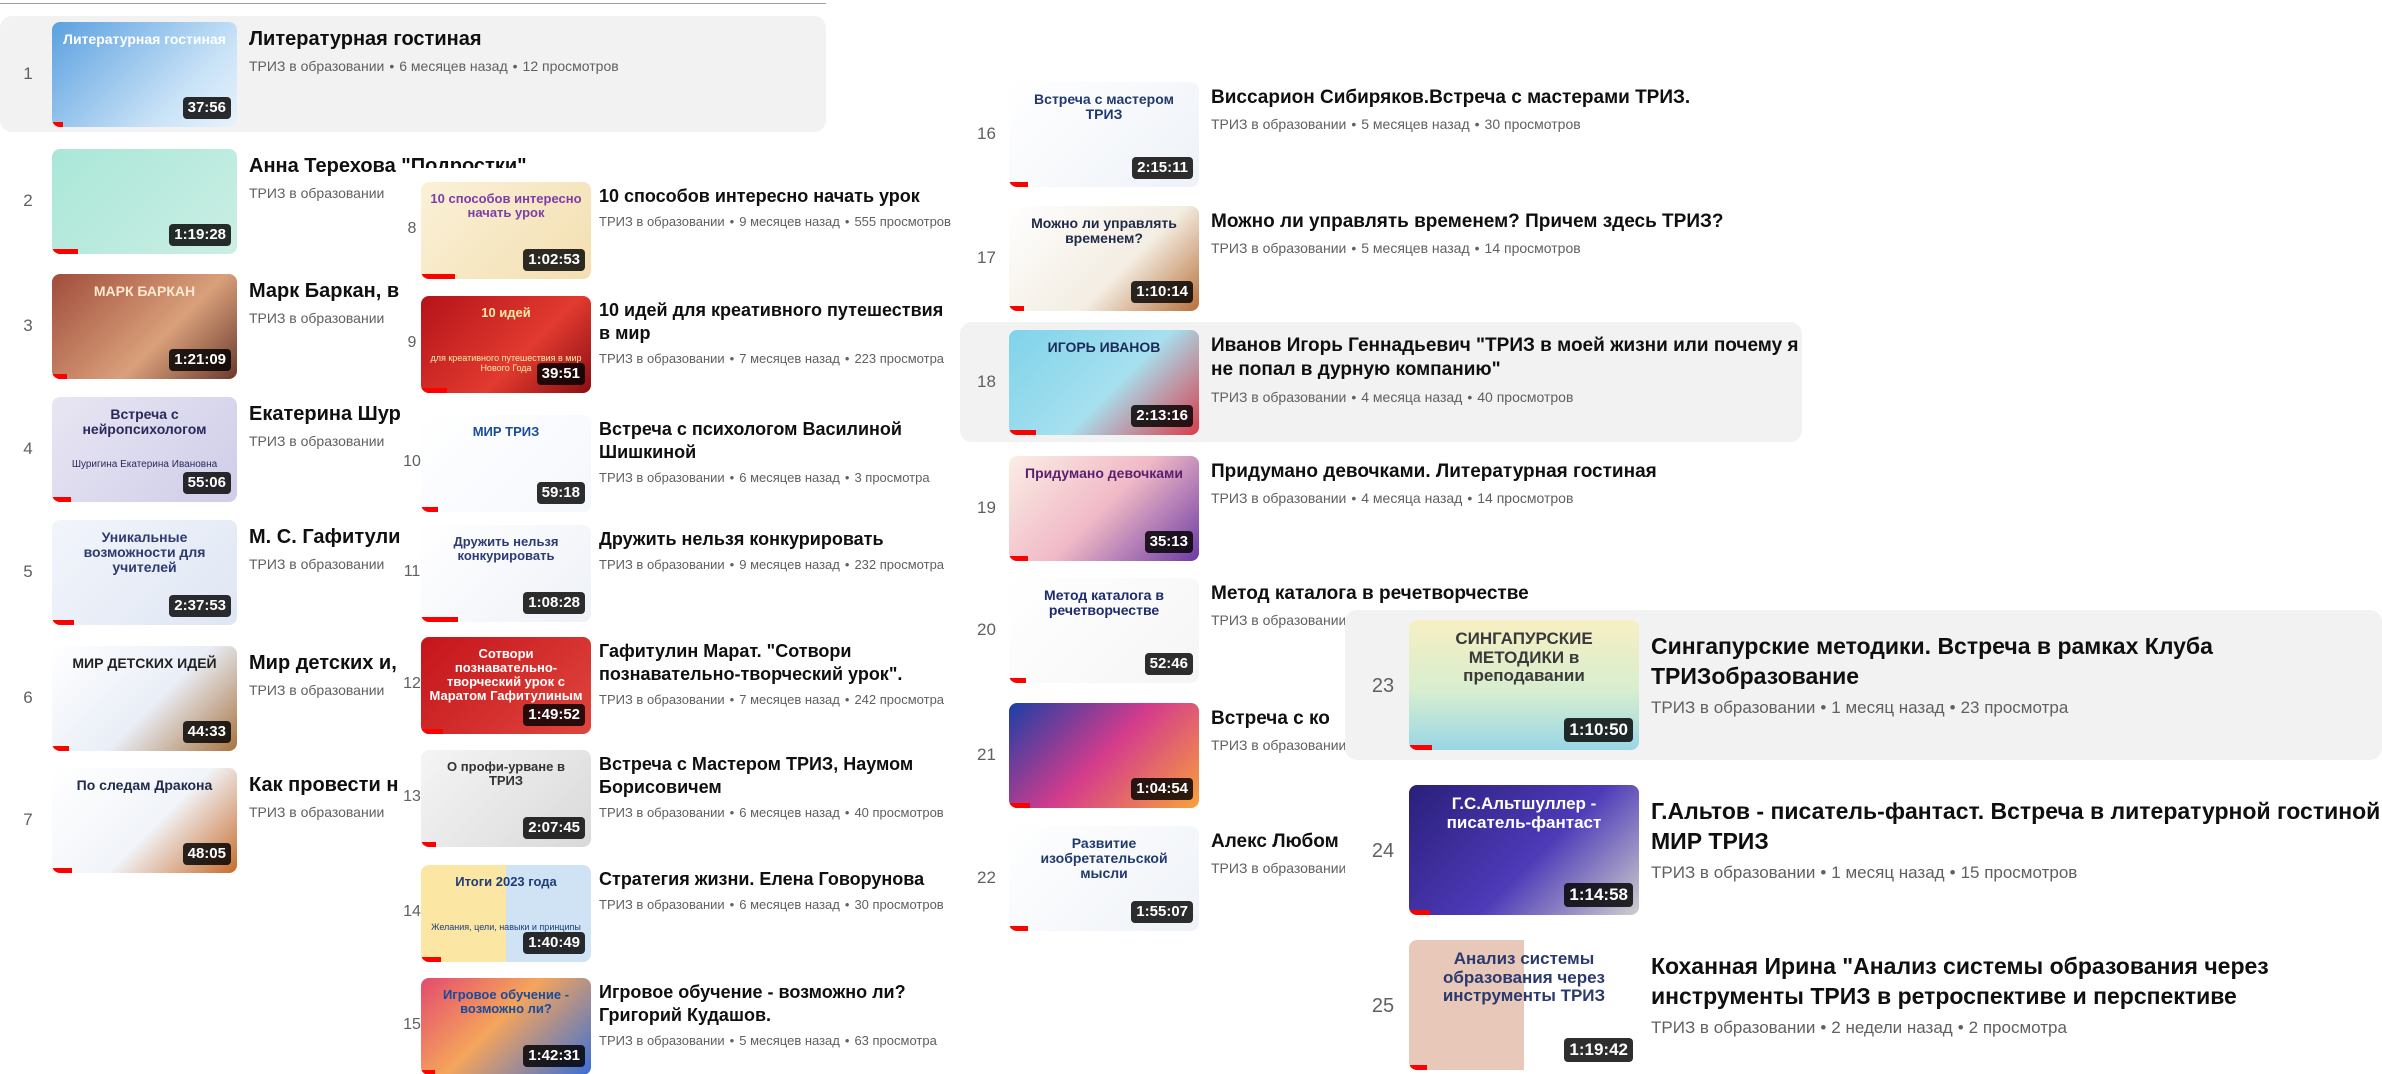 This screenshot has height=1074, width=2382. I want to click on video-thumbnail: По следам Дракона 48:05, so click(144, 820).